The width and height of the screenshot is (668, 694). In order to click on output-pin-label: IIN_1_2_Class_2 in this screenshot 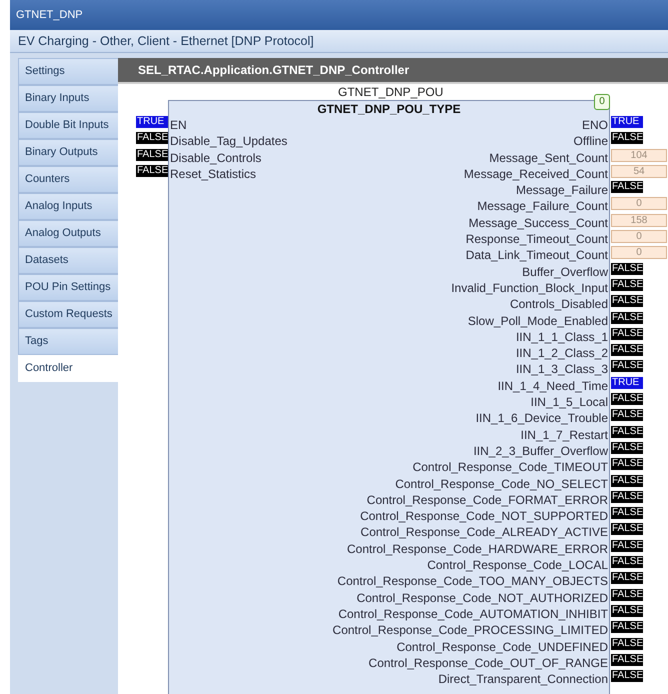, I will do `click(561, 353)`.